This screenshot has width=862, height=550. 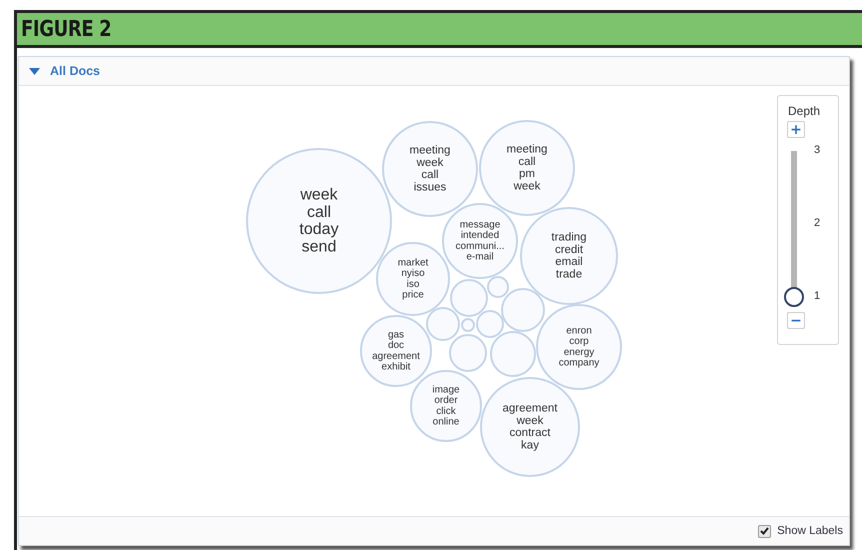 I want to click on bubble-label: meeting week call issues, so click(x=430, y=169).